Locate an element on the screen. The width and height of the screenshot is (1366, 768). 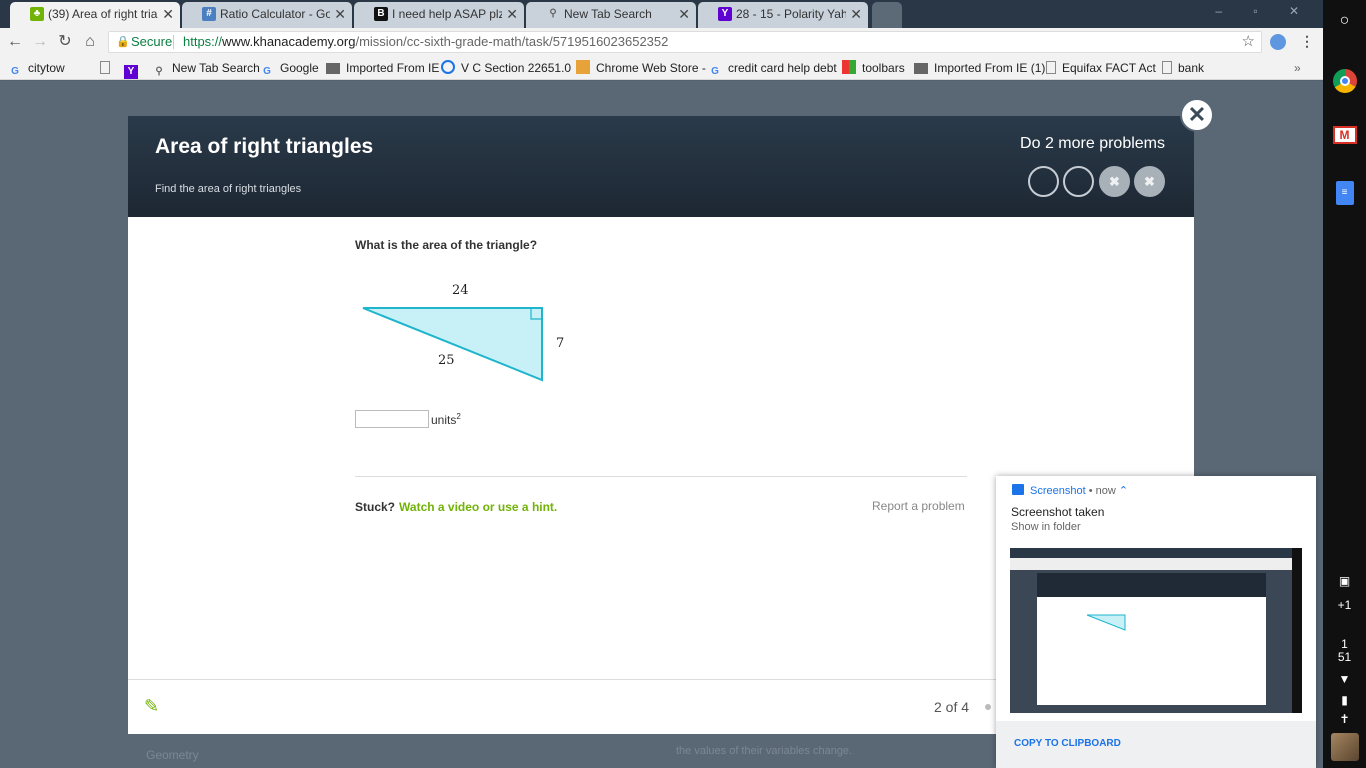
clock-minute: 51 is located at coordinates (1344, 657).